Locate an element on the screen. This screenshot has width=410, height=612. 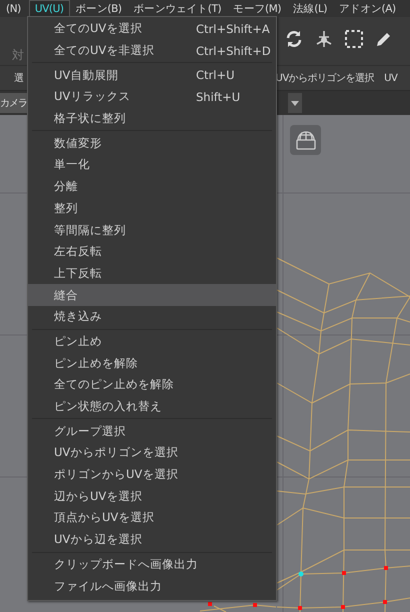
menu-item-label: 単一化 is located at coordinates (72, 164).